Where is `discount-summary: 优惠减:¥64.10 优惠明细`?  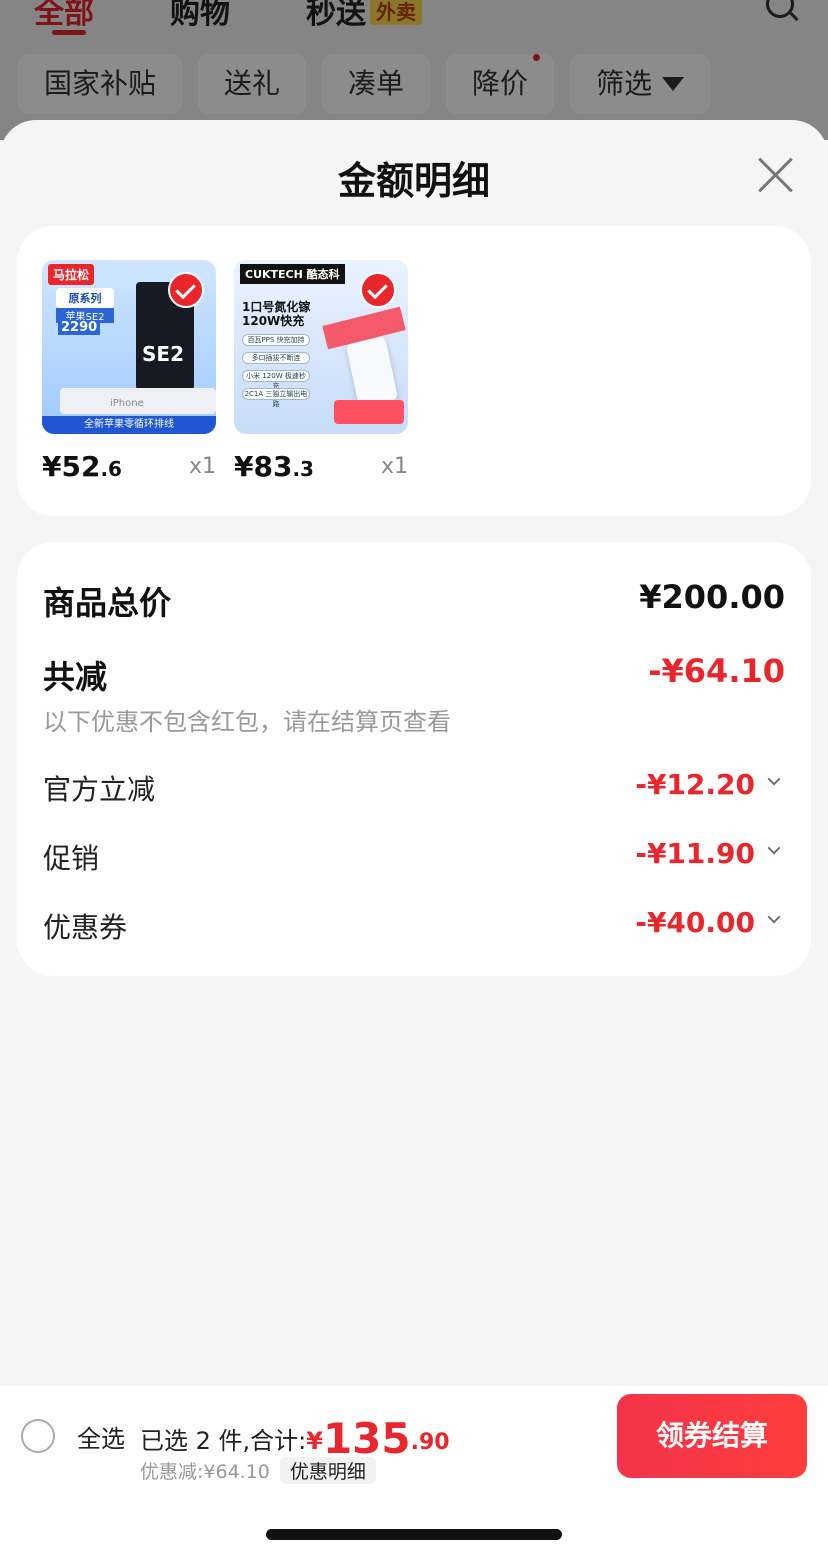 discount-summary: 优惠减:¥64.10 优惠明细 is located at coordinates (258, 1470).